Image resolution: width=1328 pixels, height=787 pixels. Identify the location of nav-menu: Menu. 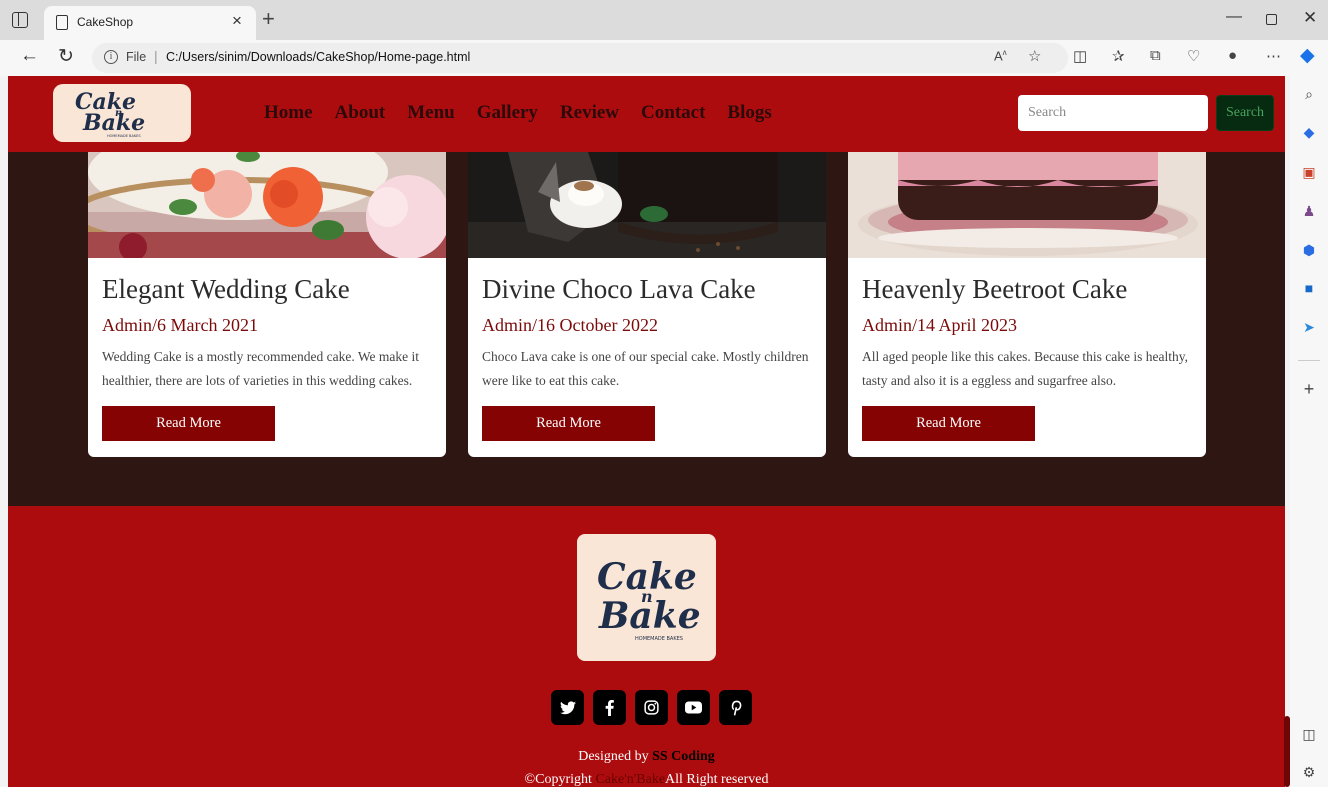
(431, 113).